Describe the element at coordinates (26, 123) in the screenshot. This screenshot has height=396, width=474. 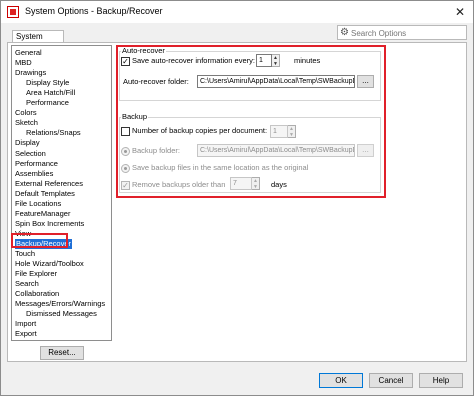
I see `tree-item: Sketch` at that location.